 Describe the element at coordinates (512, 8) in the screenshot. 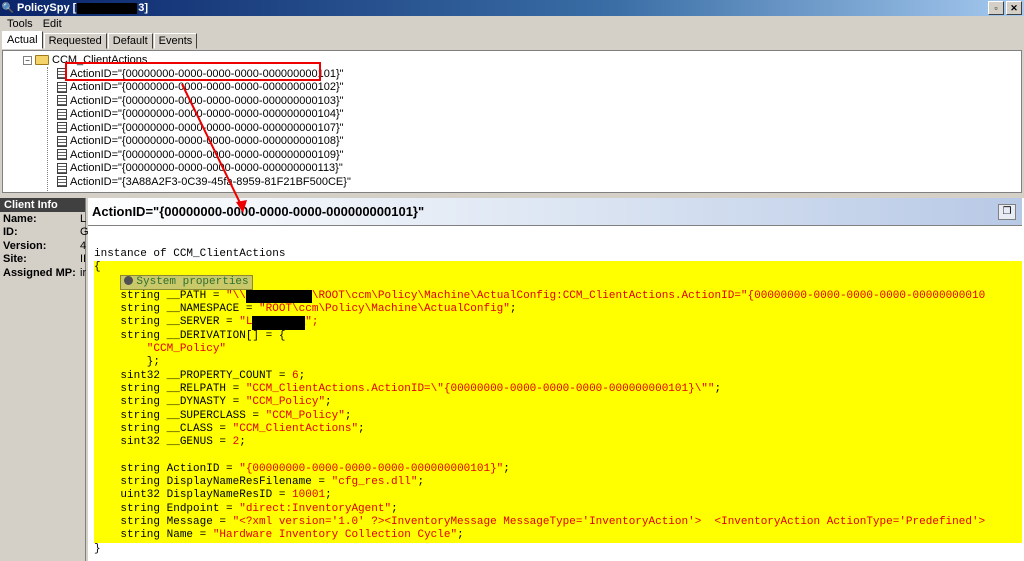

I see `title-bar: 🔍 PolicySpy [ 3] ▫ ✕` at that location.